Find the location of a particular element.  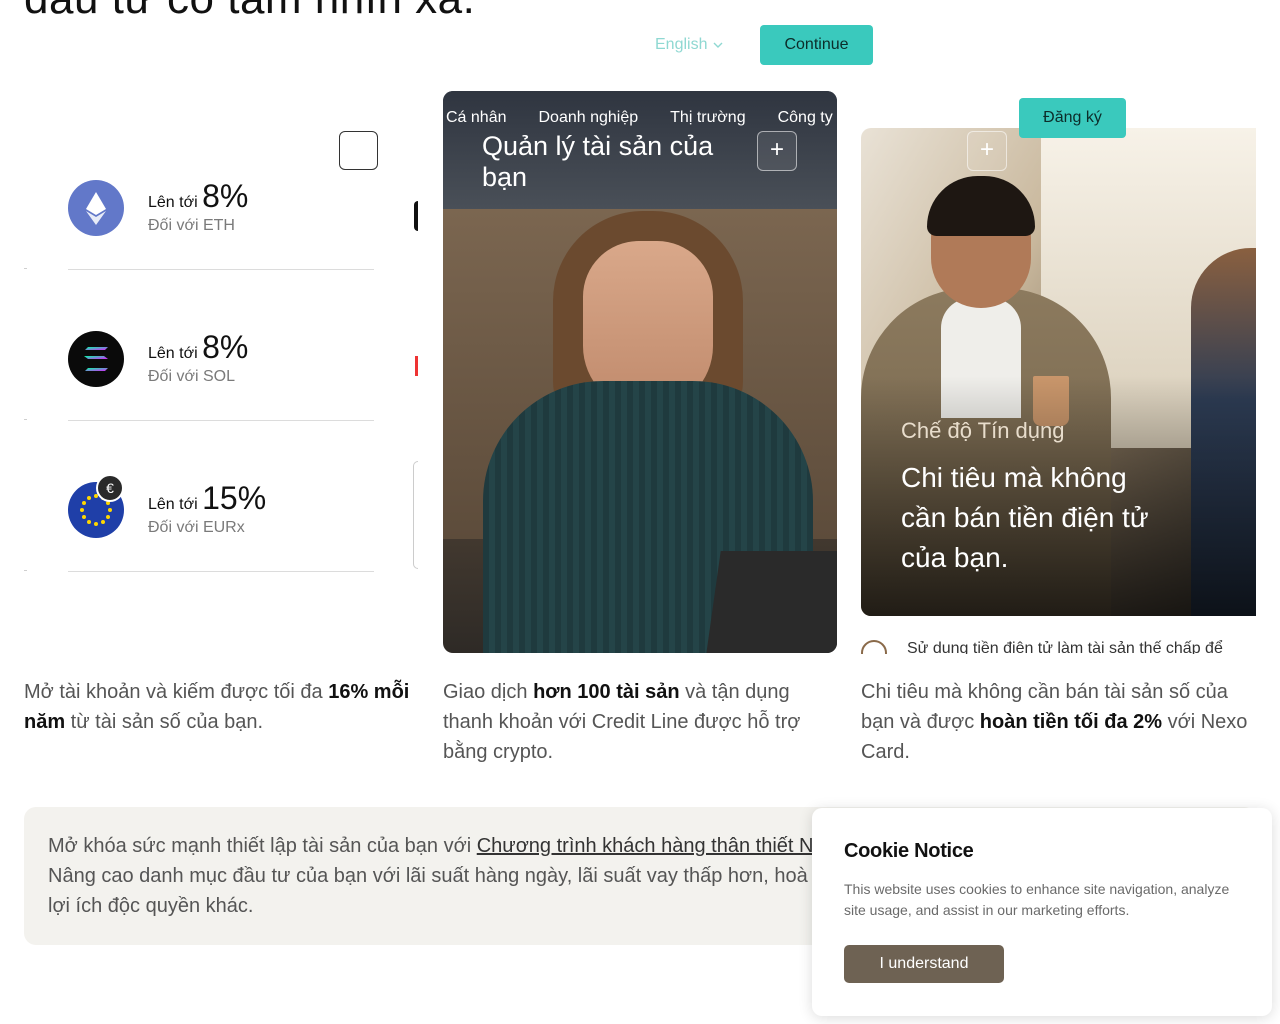

continue-button: Continue is located at coordinates (816, 45).